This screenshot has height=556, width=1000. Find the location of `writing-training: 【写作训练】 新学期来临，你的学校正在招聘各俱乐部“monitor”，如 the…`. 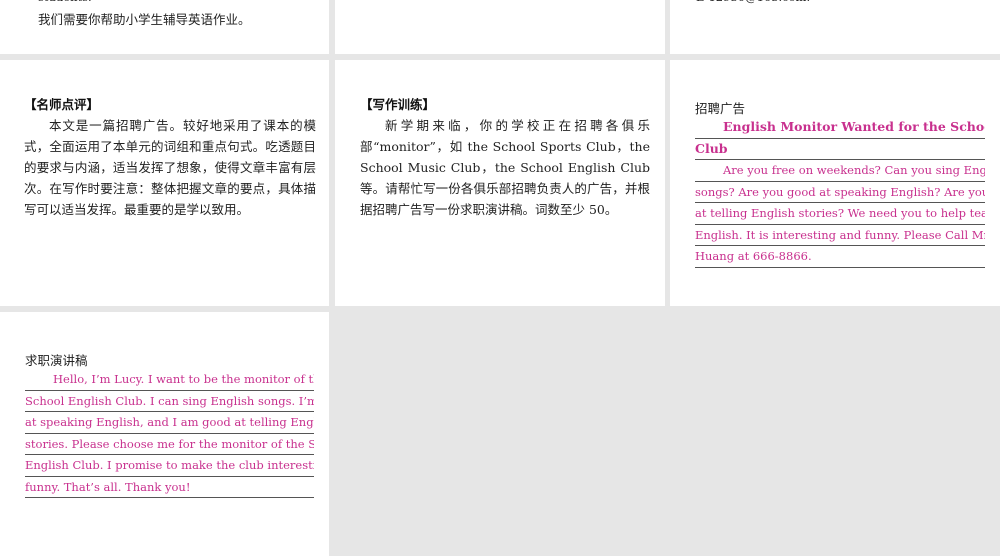

writing-training: 【写作训练】 新学期来临，你的学校正在招聘各俱乐部“monitor”，如 the… is located at coordinates (505, 157).